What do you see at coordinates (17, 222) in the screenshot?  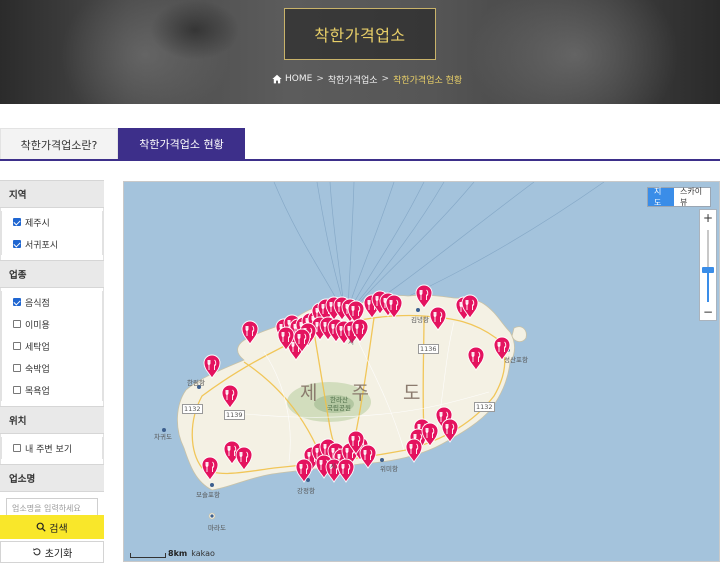 I see `checkbox-jeju` at bounding box center [17, 222].